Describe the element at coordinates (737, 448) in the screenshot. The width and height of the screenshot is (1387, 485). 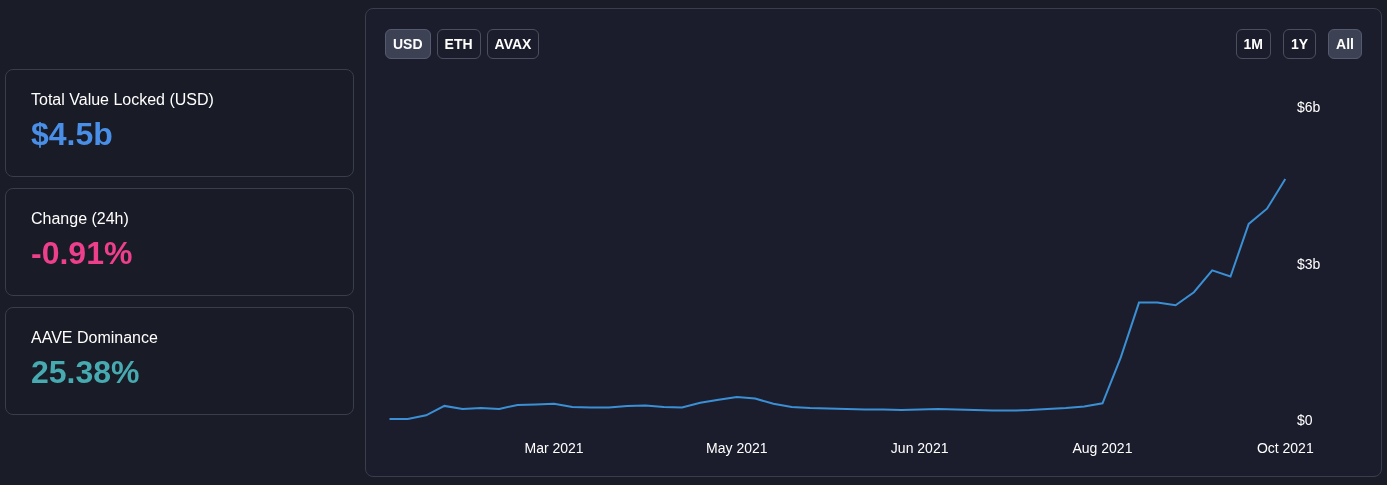
I see `axis-label: May 2021` at that location.